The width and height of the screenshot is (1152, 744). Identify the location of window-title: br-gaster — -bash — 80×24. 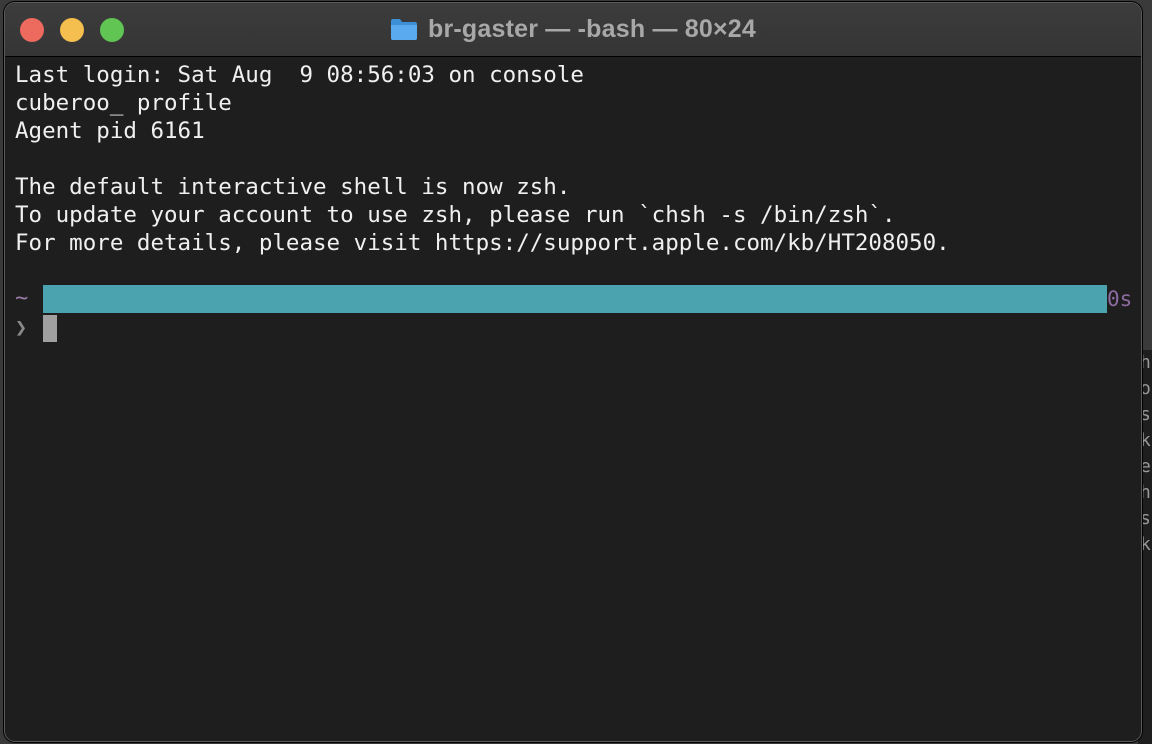
(592, 28).